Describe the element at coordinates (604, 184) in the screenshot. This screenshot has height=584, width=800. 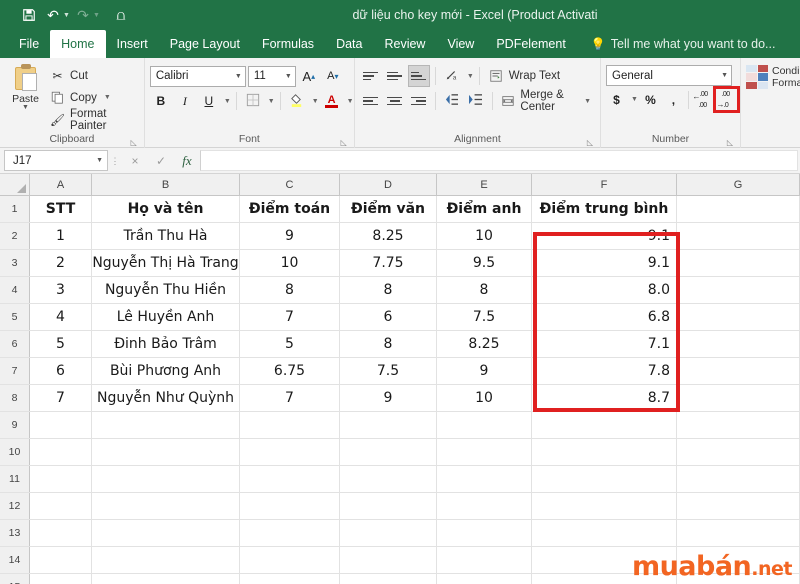
I see `column-header-f: F` at that location.